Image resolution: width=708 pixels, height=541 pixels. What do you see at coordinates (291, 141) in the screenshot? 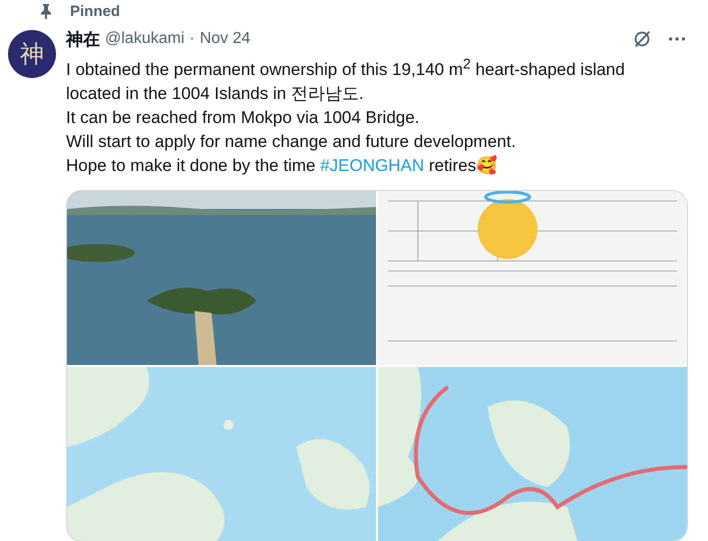
I see `post-text: Will start to apply for name change and future development.` at bounding box center [291, 141].